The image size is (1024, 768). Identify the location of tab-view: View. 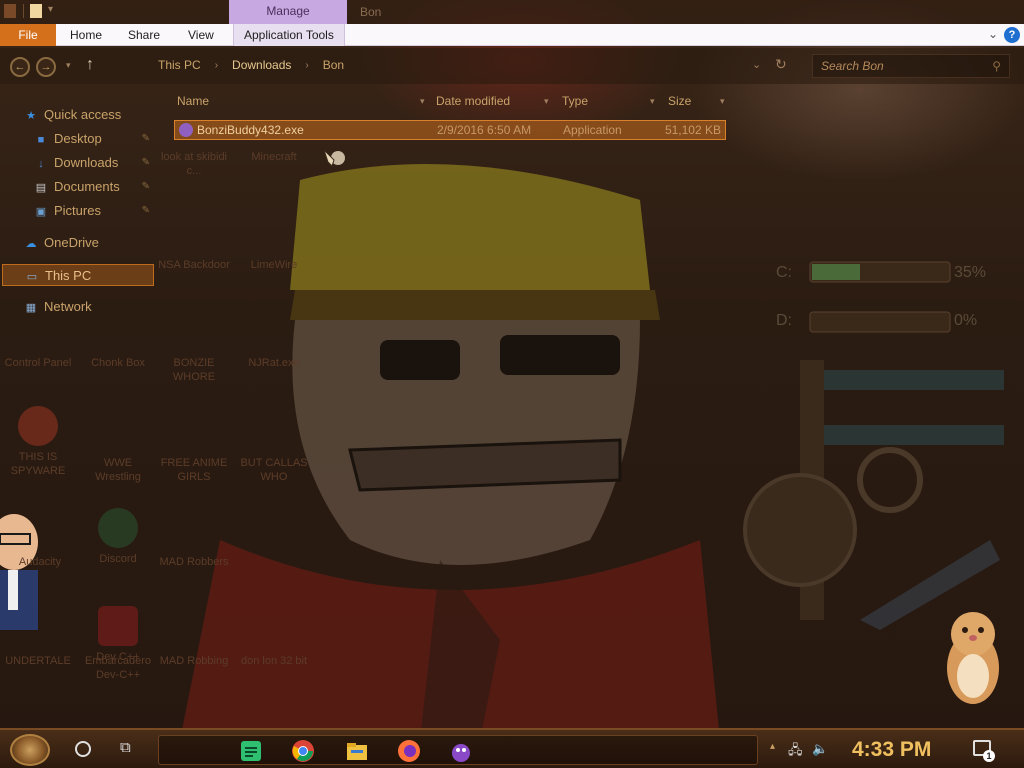
(201, 35).